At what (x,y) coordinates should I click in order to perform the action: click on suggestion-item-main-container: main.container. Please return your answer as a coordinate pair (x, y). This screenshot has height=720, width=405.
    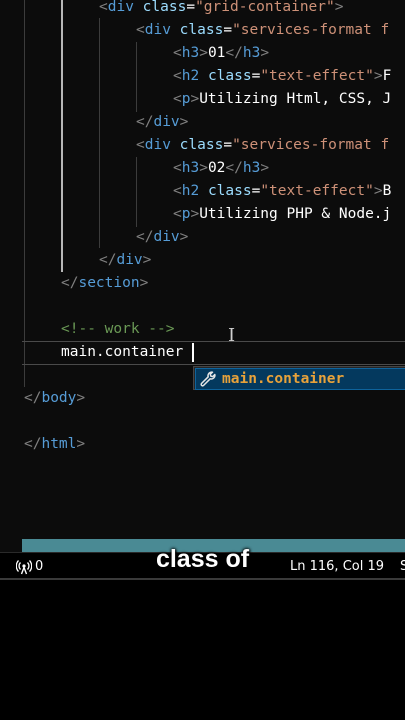
    Looking at the image, I should click on (300, 379).